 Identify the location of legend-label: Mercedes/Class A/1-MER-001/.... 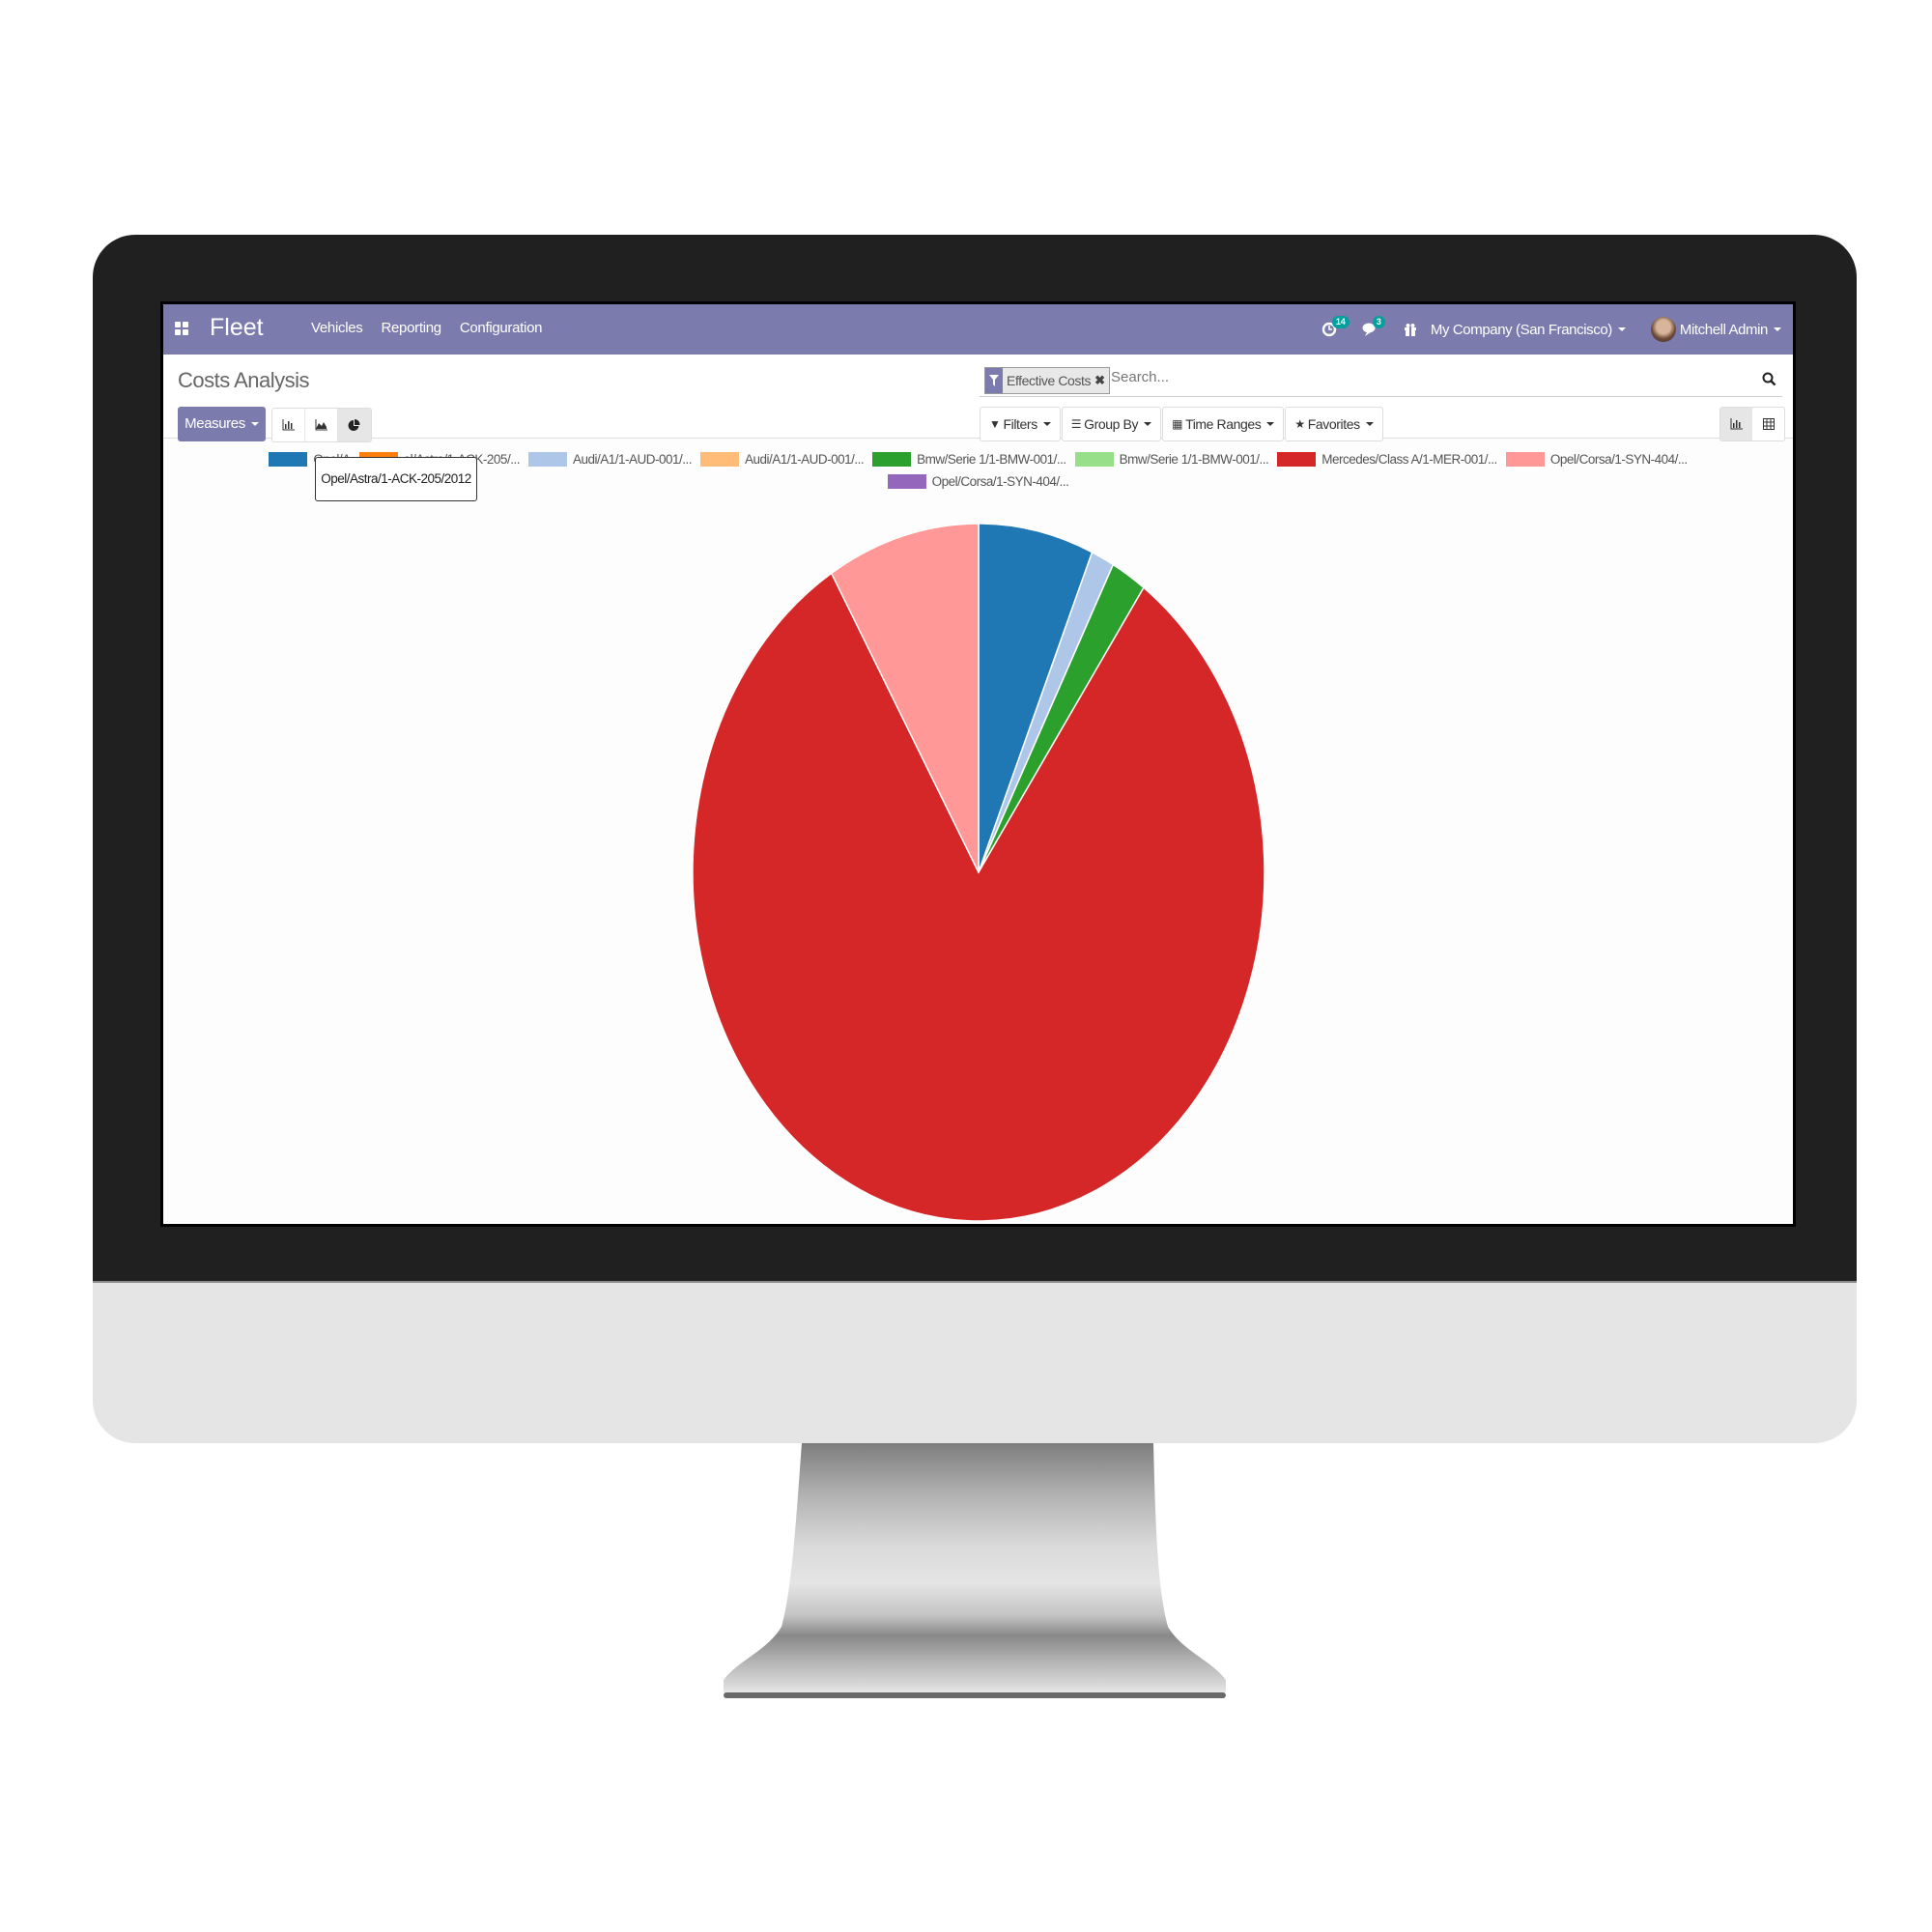
(1409, 459).